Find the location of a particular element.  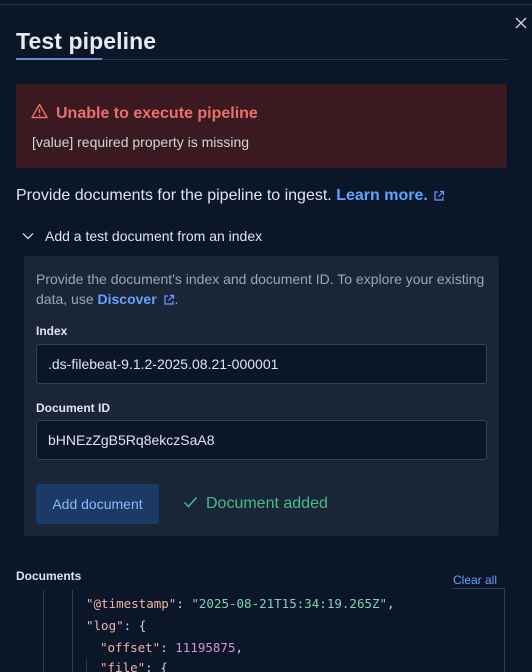

add-from-index-accordion: Add a test document from an index is located at coordinates (142, 236).